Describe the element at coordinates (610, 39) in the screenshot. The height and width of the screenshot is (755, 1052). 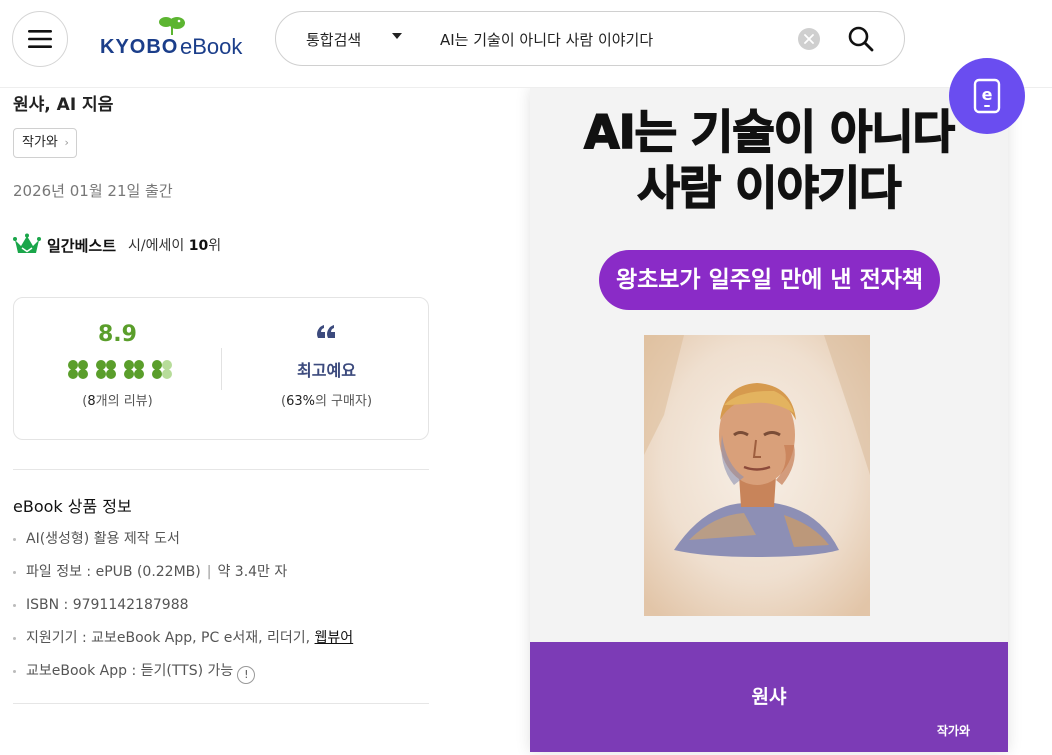
I see `search-input` at that location.